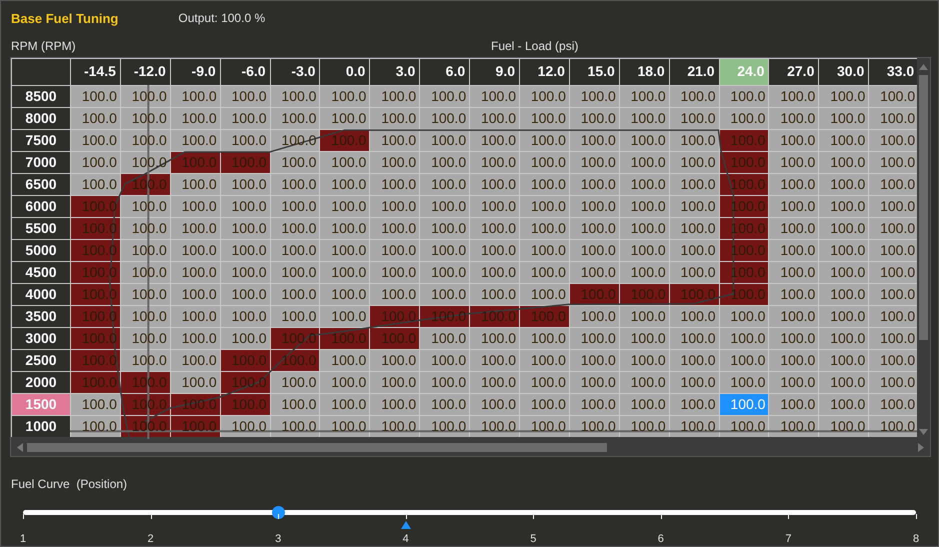 This screenshot has width=939, height=547. Describe the element at coordinates (793, 71) in the screenshot. I see `column-header: 27.0` at that location.